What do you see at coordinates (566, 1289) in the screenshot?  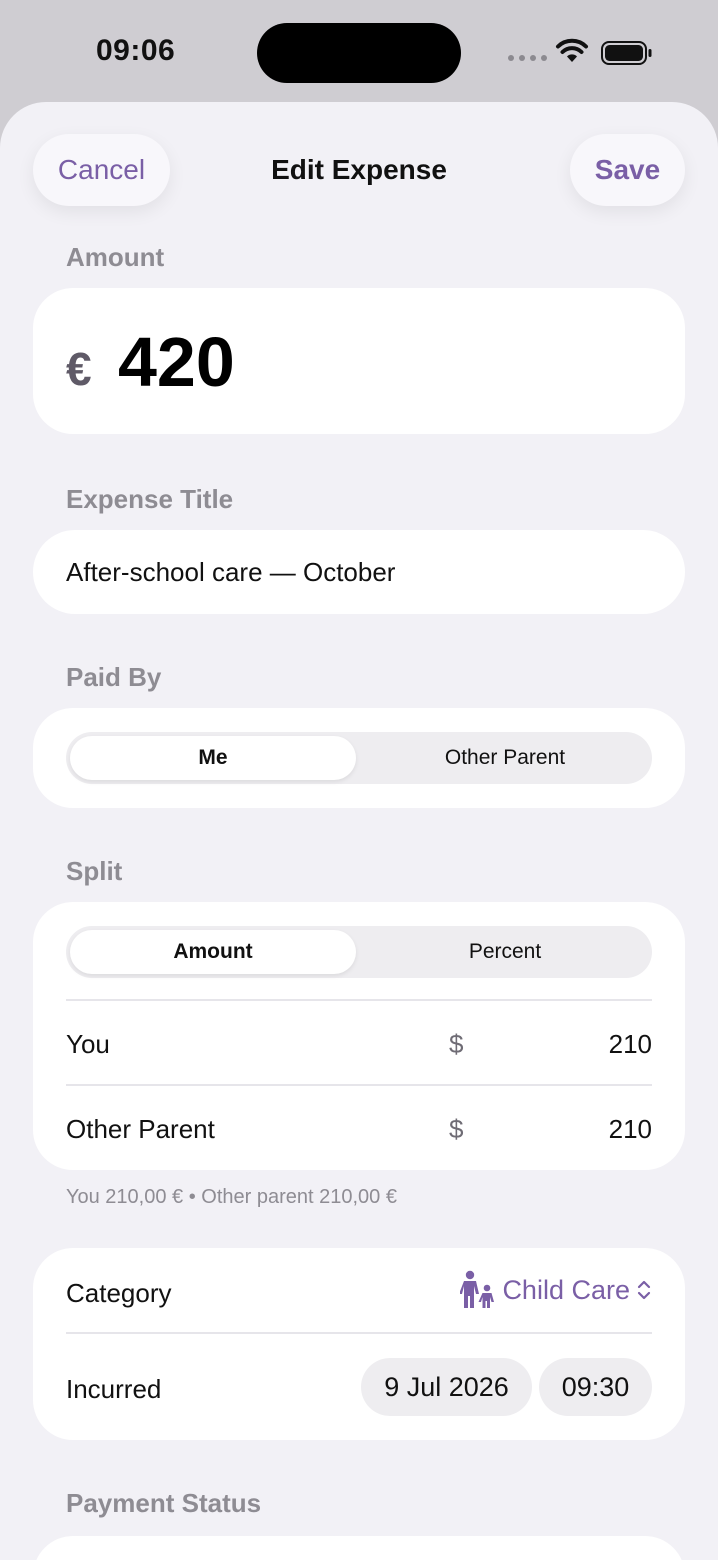 I see `category-value: Child Care` at bounding box center [566, 1289].